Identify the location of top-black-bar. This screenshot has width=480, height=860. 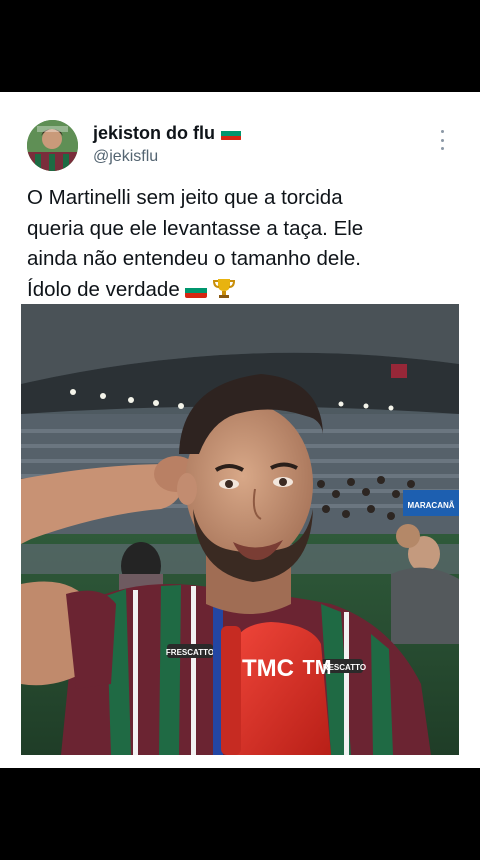
(240, 46).